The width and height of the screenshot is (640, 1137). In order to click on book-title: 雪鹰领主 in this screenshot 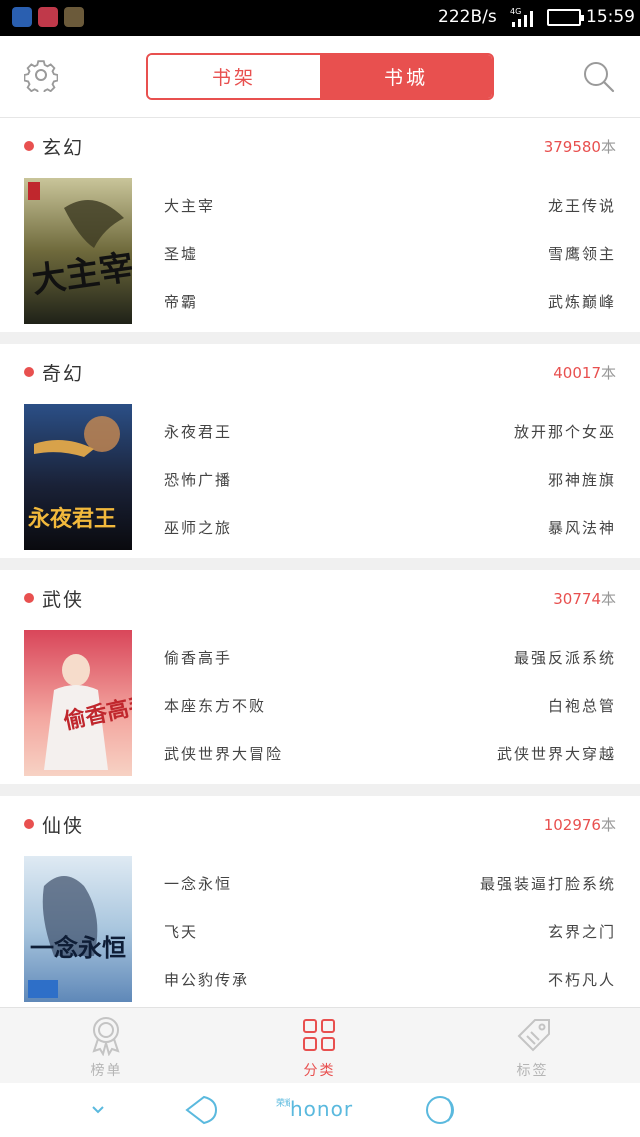, I will do `click(582, 253)`.